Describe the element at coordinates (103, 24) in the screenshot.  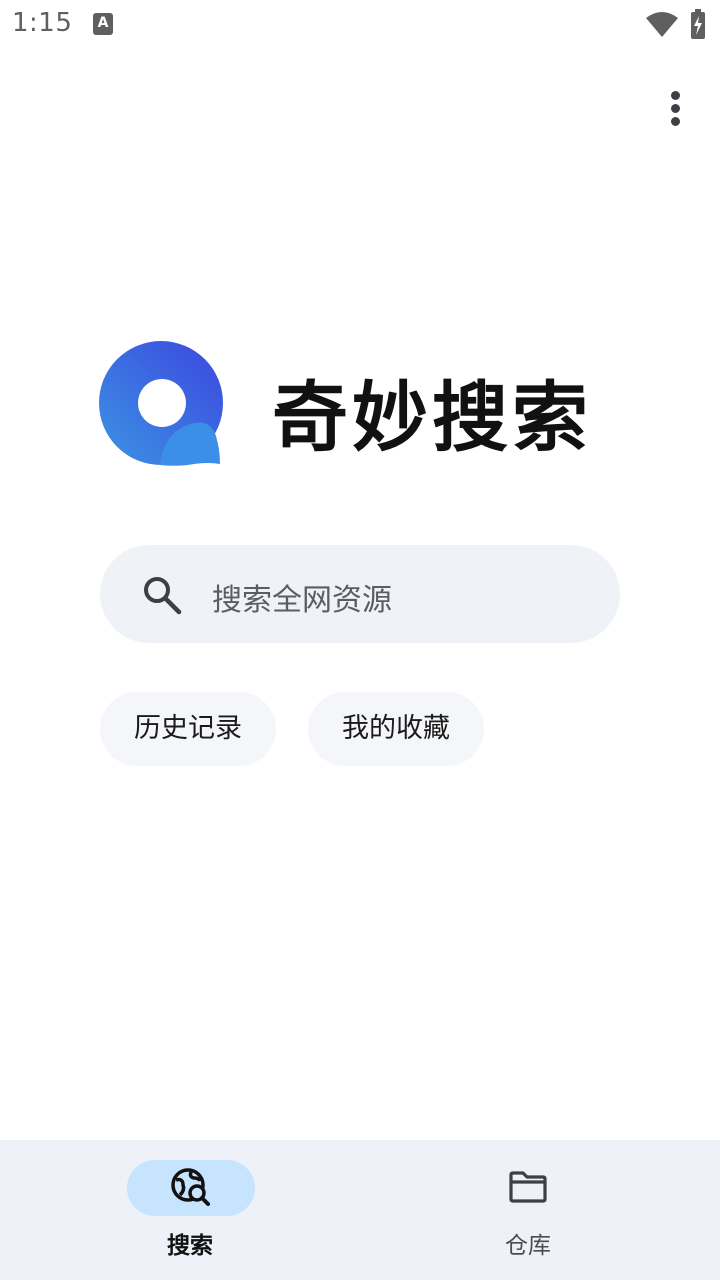
I see `text-notification-icon: A` at that location.